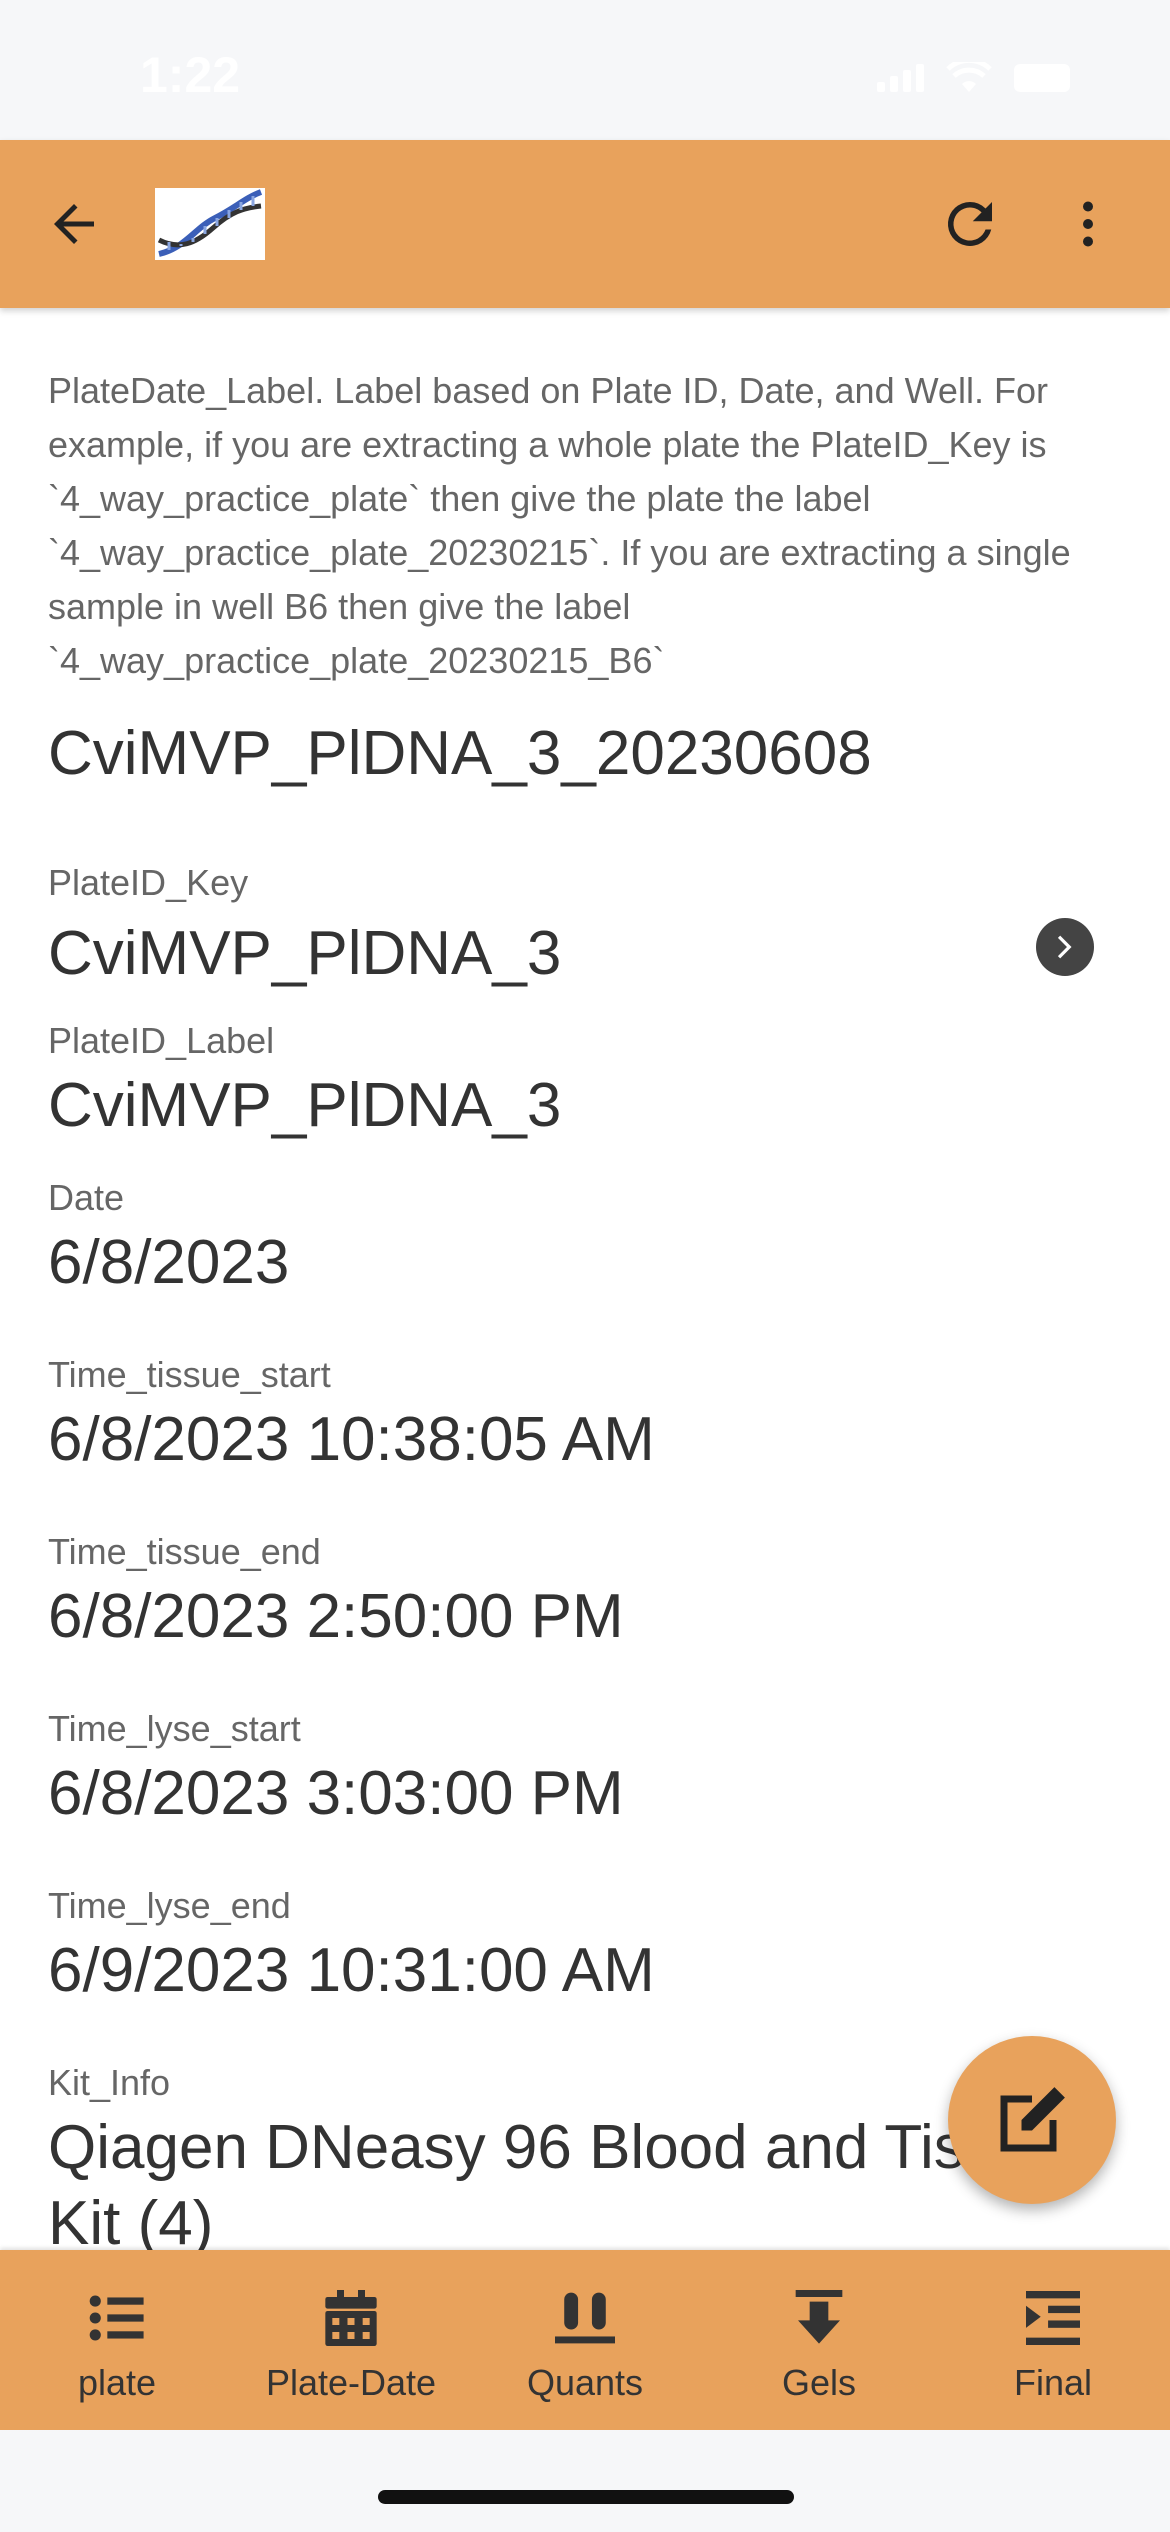 This screenshot has height=2532, width=1170. Describe the element at coordinates (1065, 947) in the screenshot. I see `chevron-right-icon` at that location.